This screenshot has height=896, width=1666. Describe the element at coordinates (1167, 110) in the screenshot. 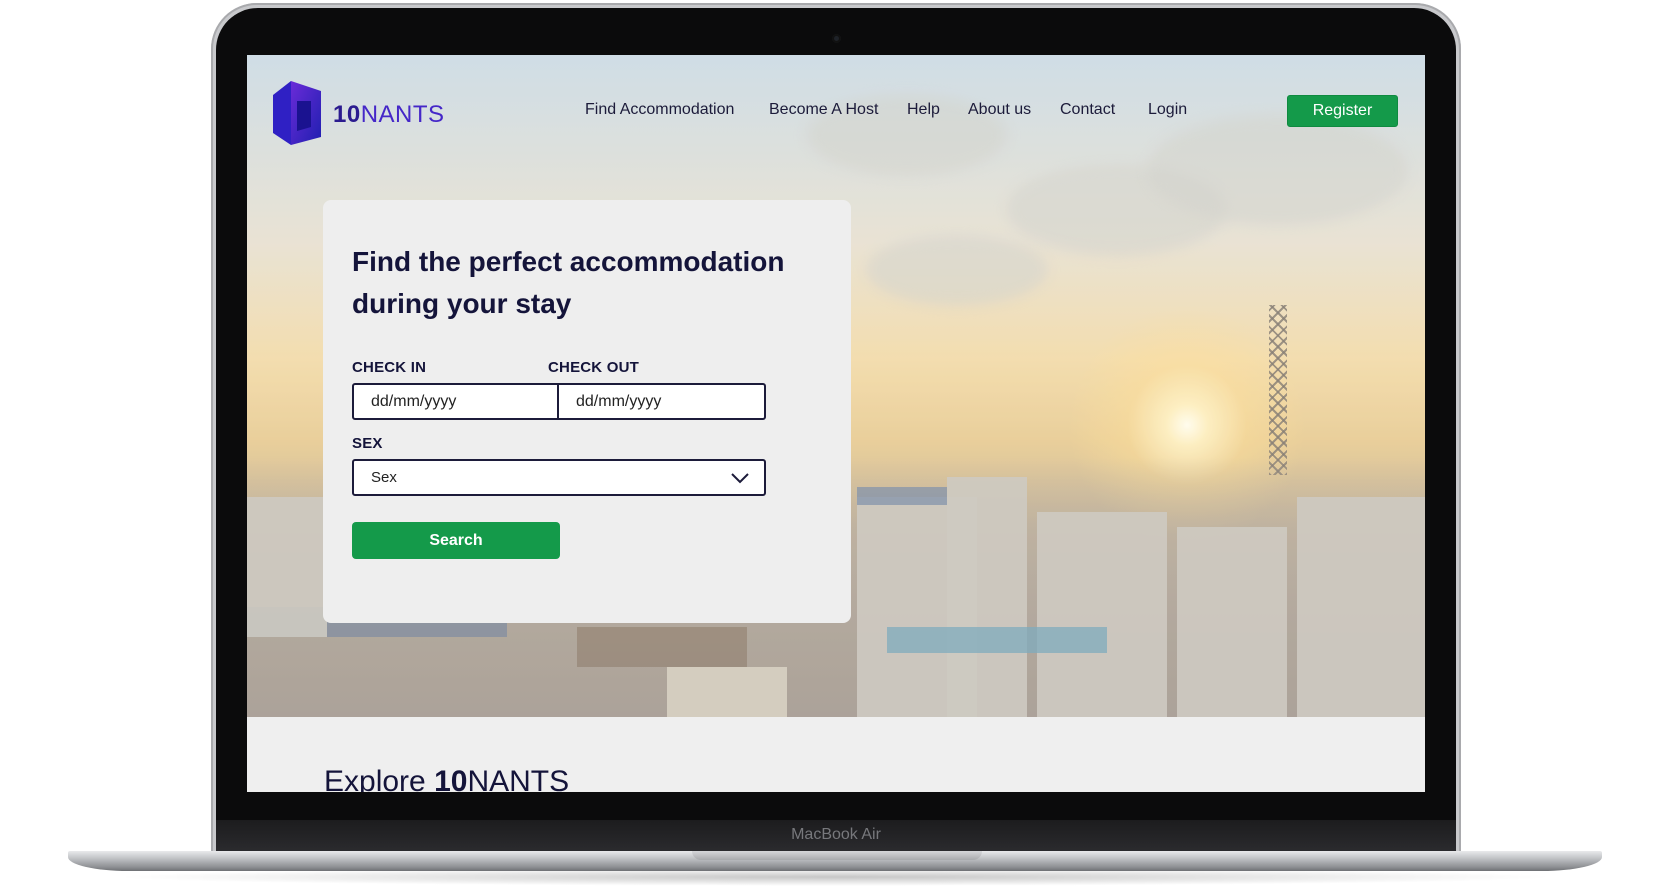

I see `nav-login: Login` at that location.